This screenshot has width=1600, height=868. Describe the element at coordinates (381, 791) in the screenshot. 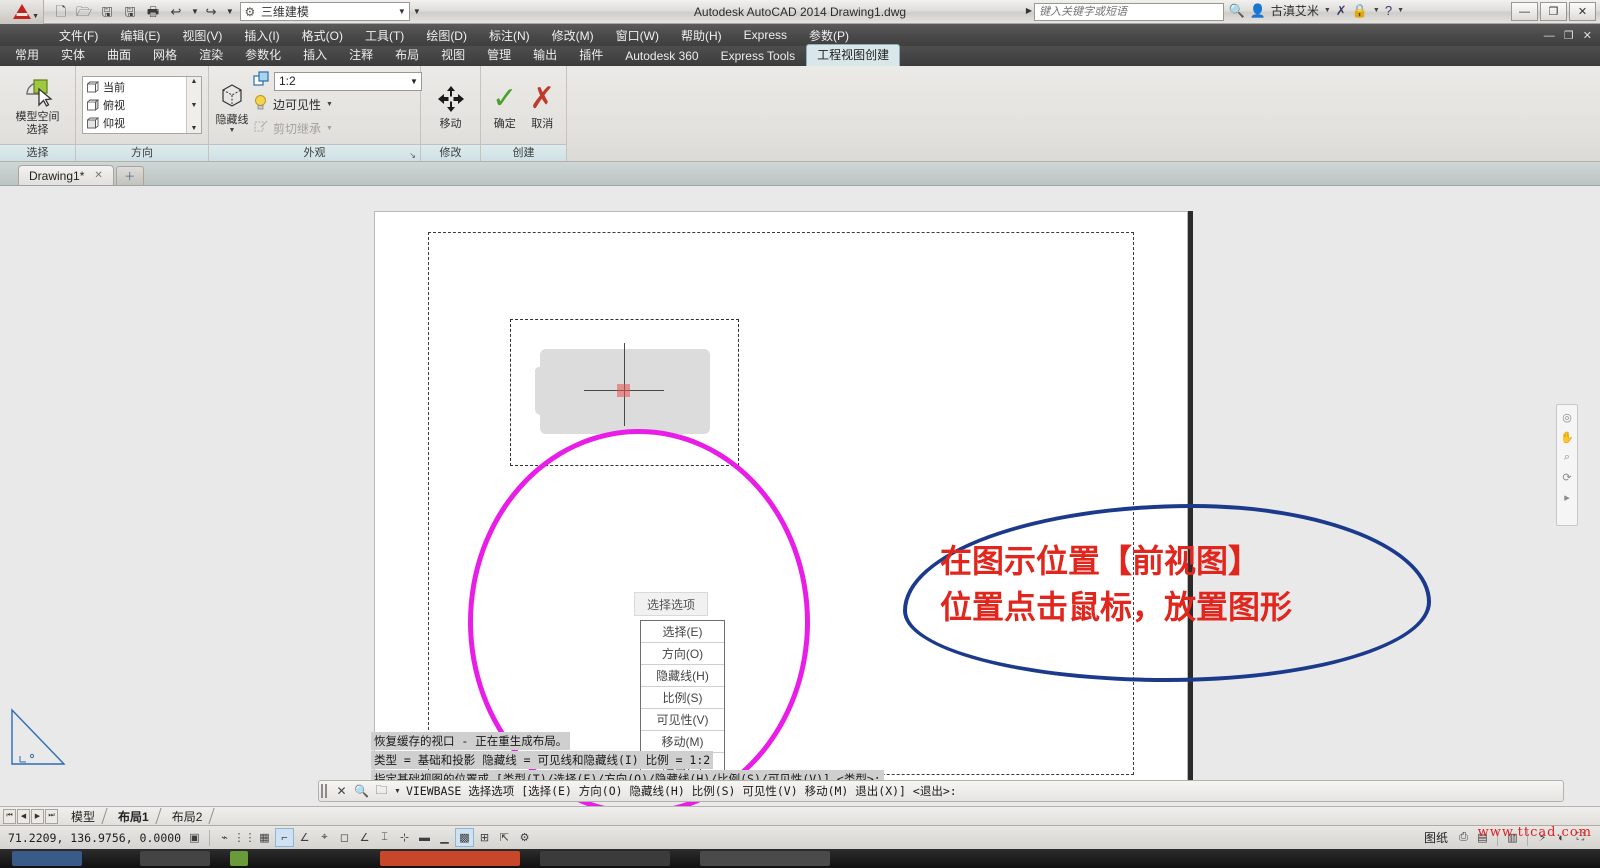

I see `folder-icon: 🗀` at that location.